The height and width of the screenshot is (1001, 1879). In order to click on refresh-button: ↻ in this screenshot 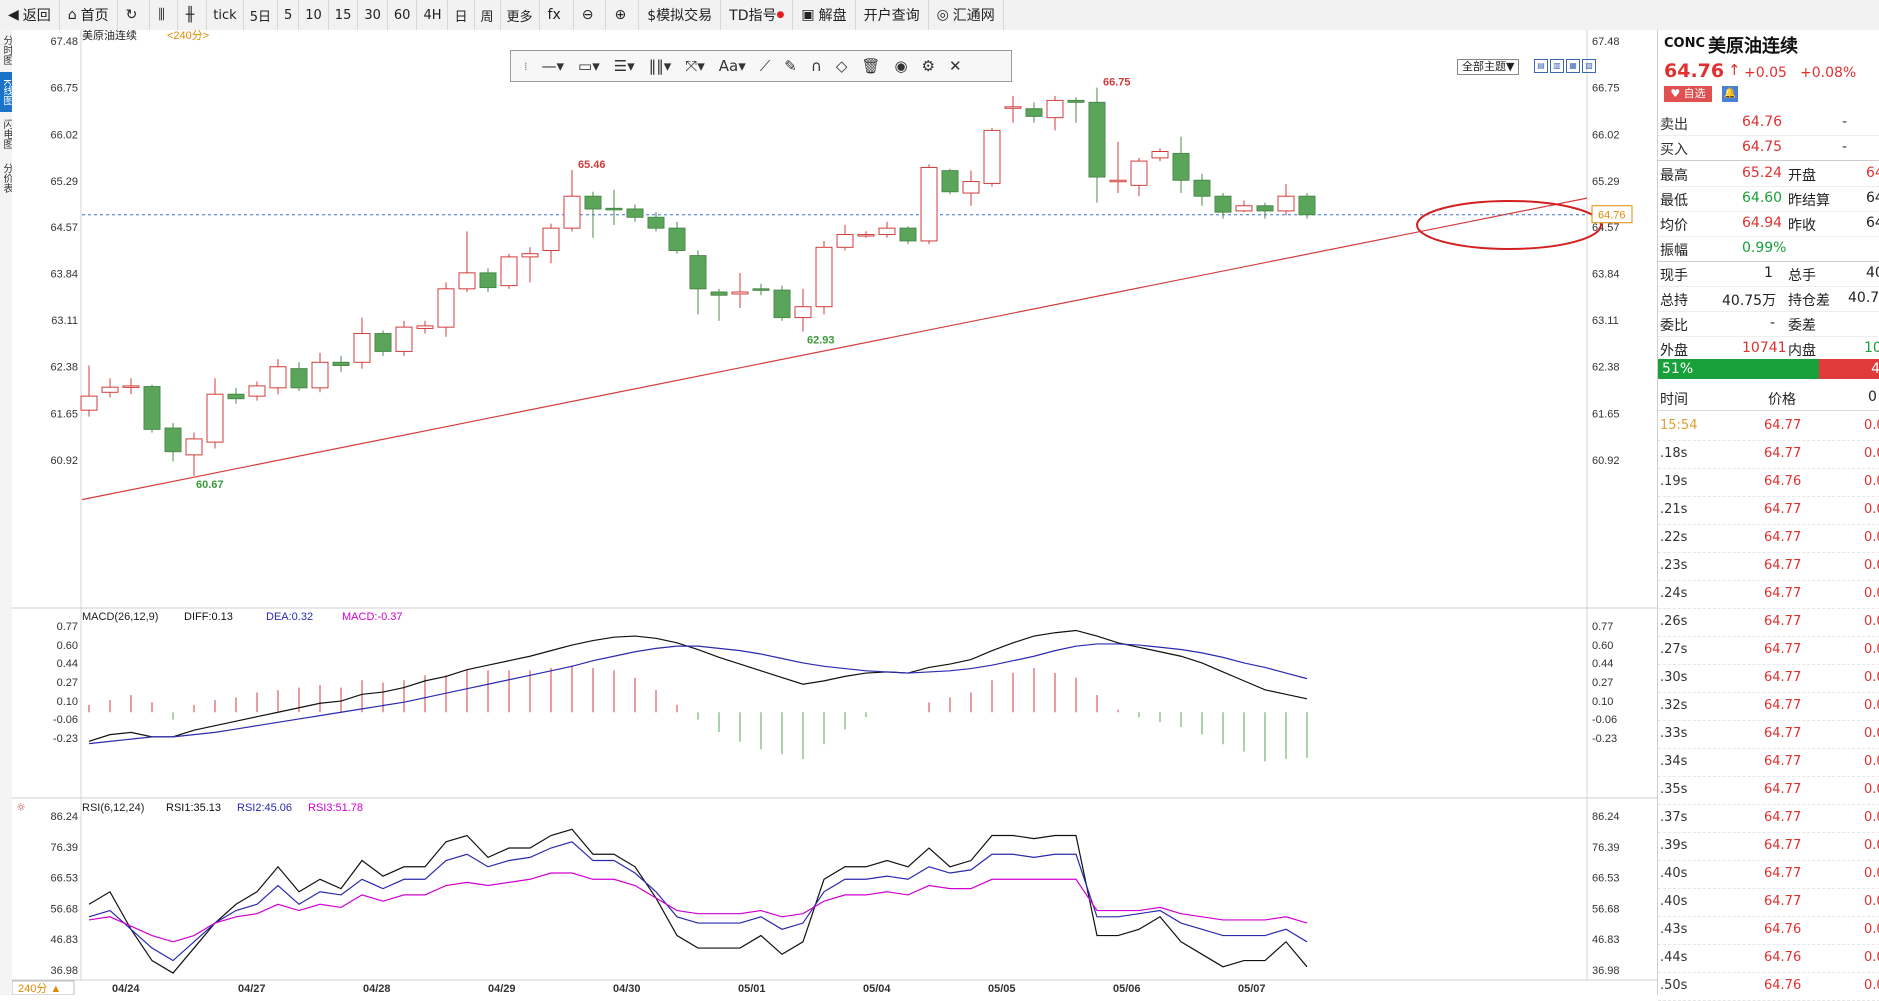, I will do `click(134, 15)`.